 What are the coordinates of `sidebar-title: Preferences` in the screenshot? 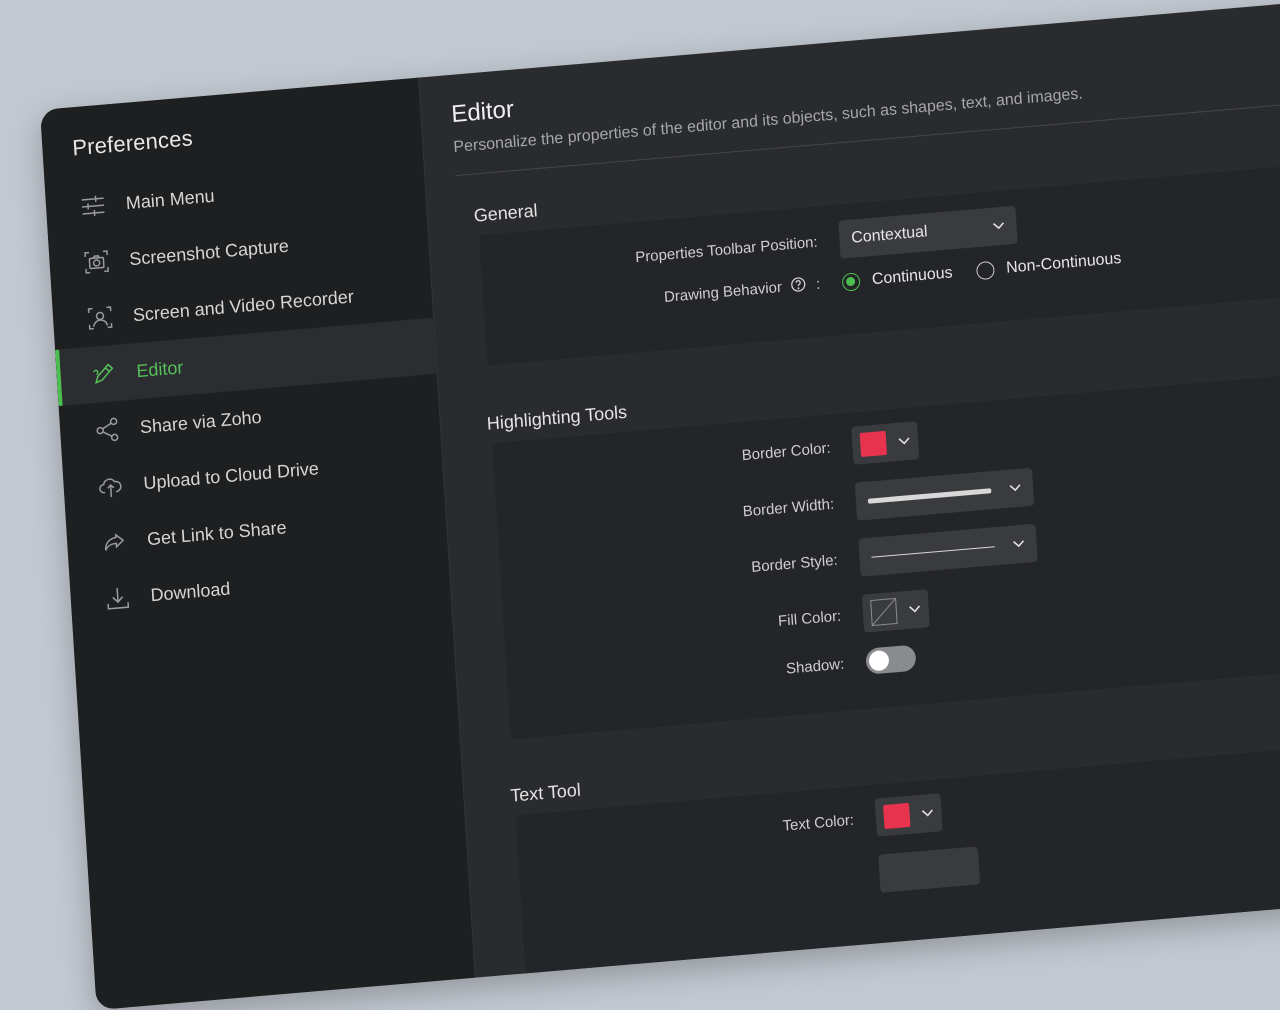 It's located at (133, 143).